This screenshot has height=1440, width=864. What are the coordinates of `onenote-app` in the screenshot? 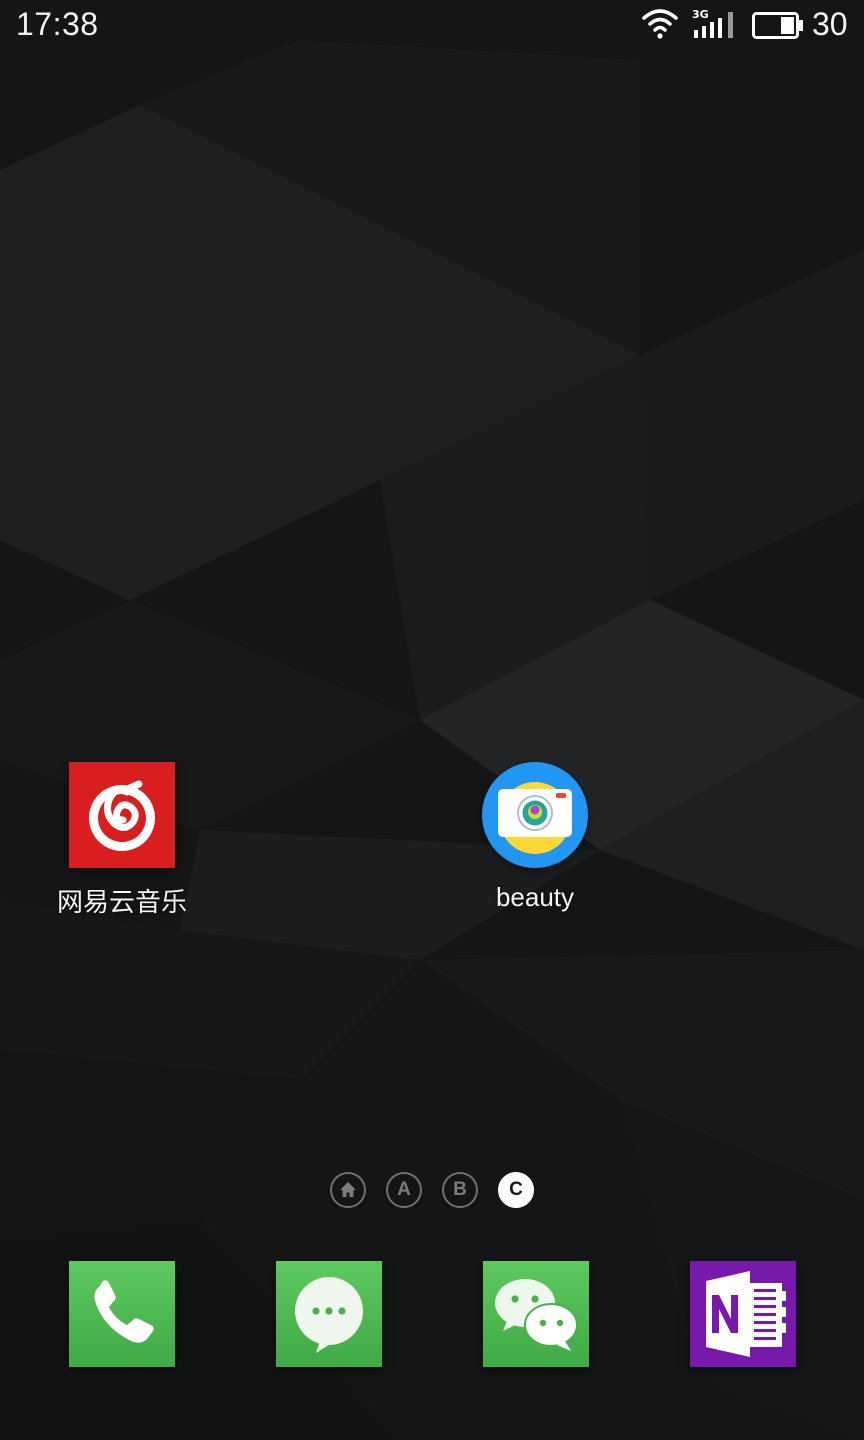 It's located at (743, 1314).